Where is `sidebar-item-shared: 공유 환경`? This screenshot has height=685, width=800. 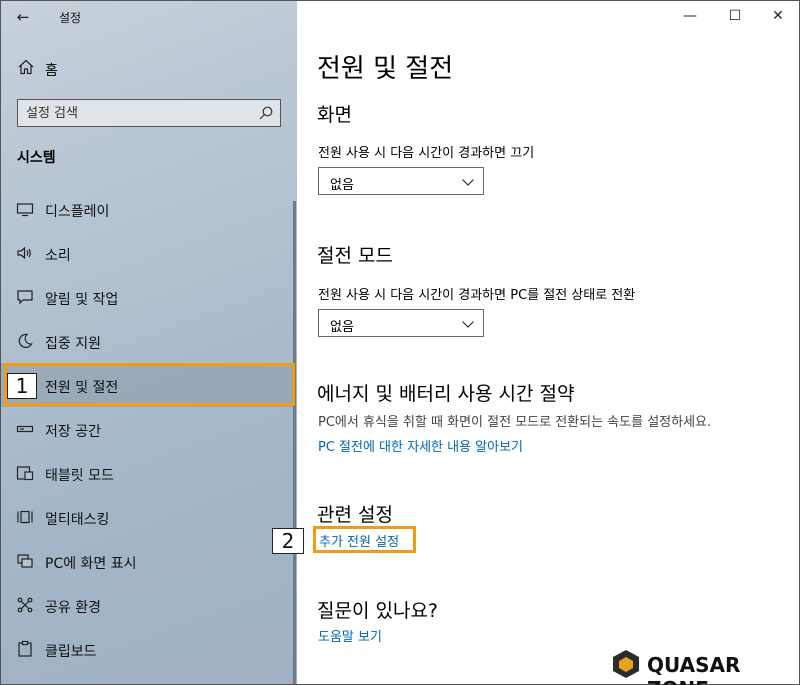 sidebar-item-shared: 공유 환경 is located at coordinates (147, 605).